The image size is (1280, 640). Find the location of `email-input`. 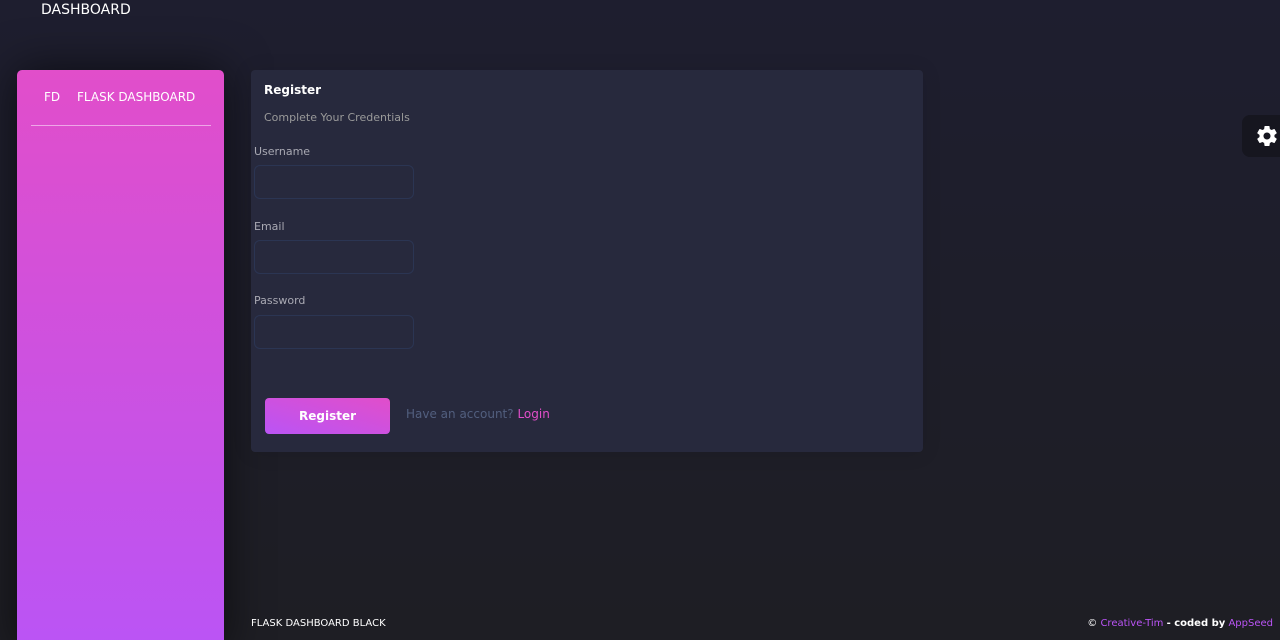

email-input is located at coordinates (334, 257).